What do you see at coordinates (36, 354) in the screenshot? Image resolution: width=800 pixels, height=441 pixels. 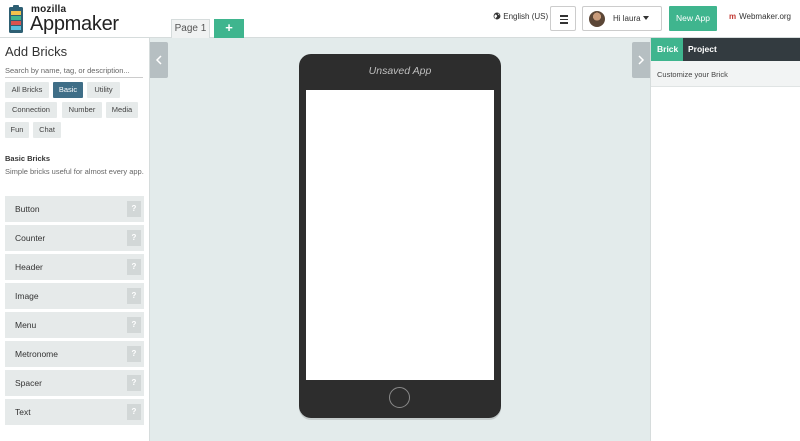 I see `brick-label: Metronome` at bounding box center [36, 354].